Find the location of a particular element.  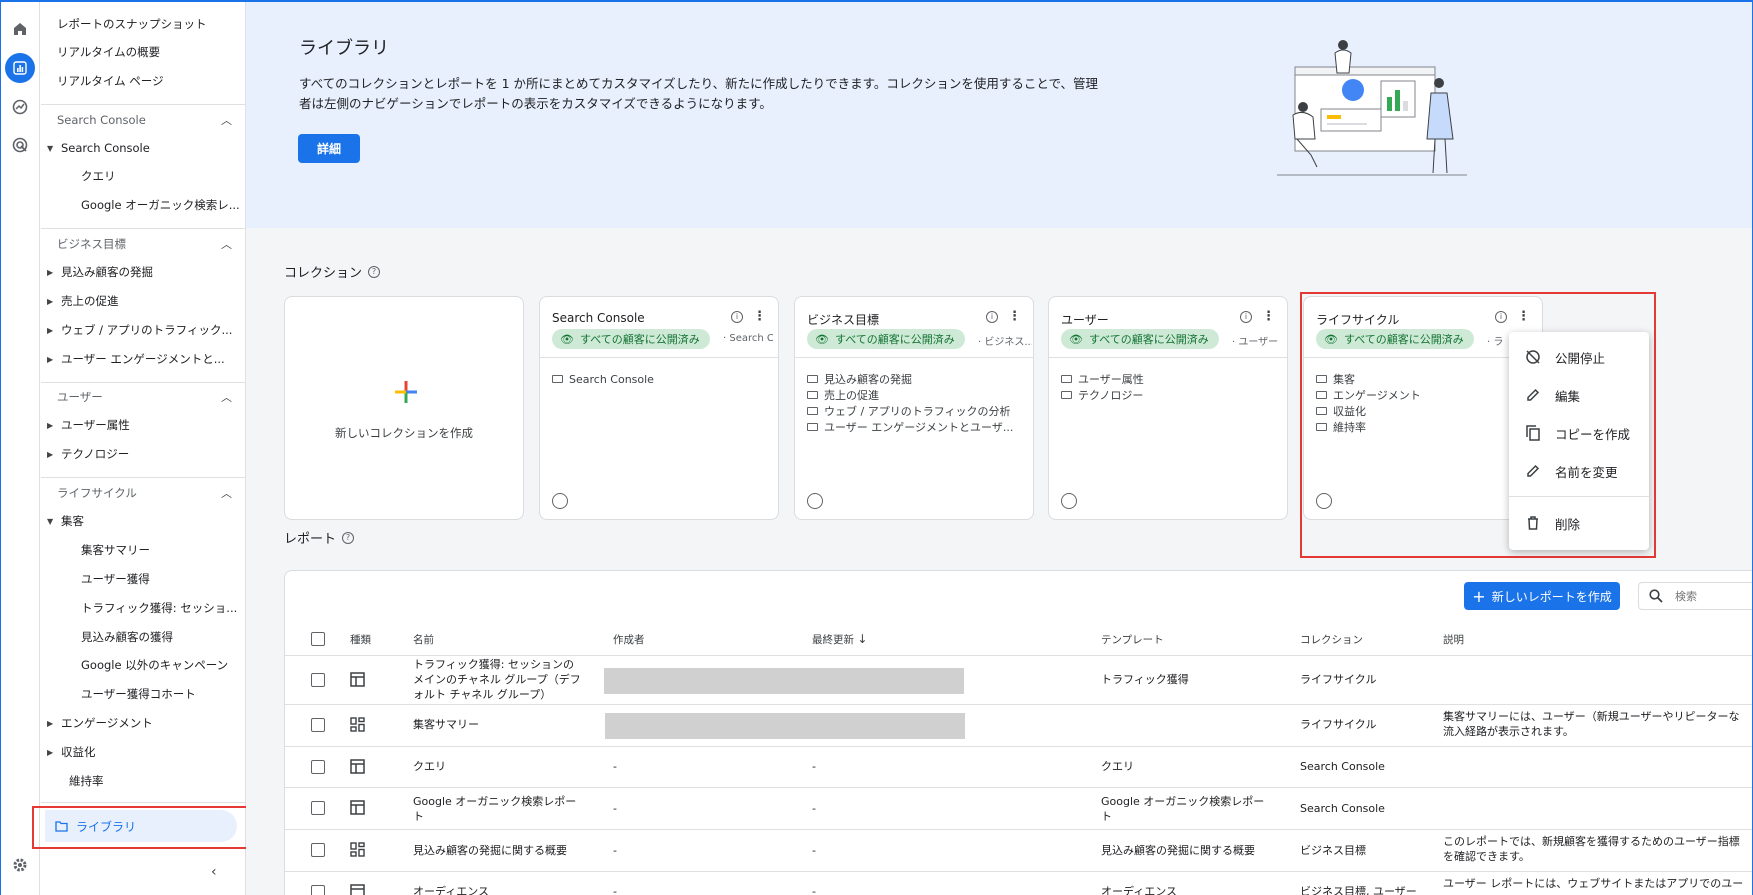

menu-item-copy: コピーを作成 is located at coordinates (1579, 433).